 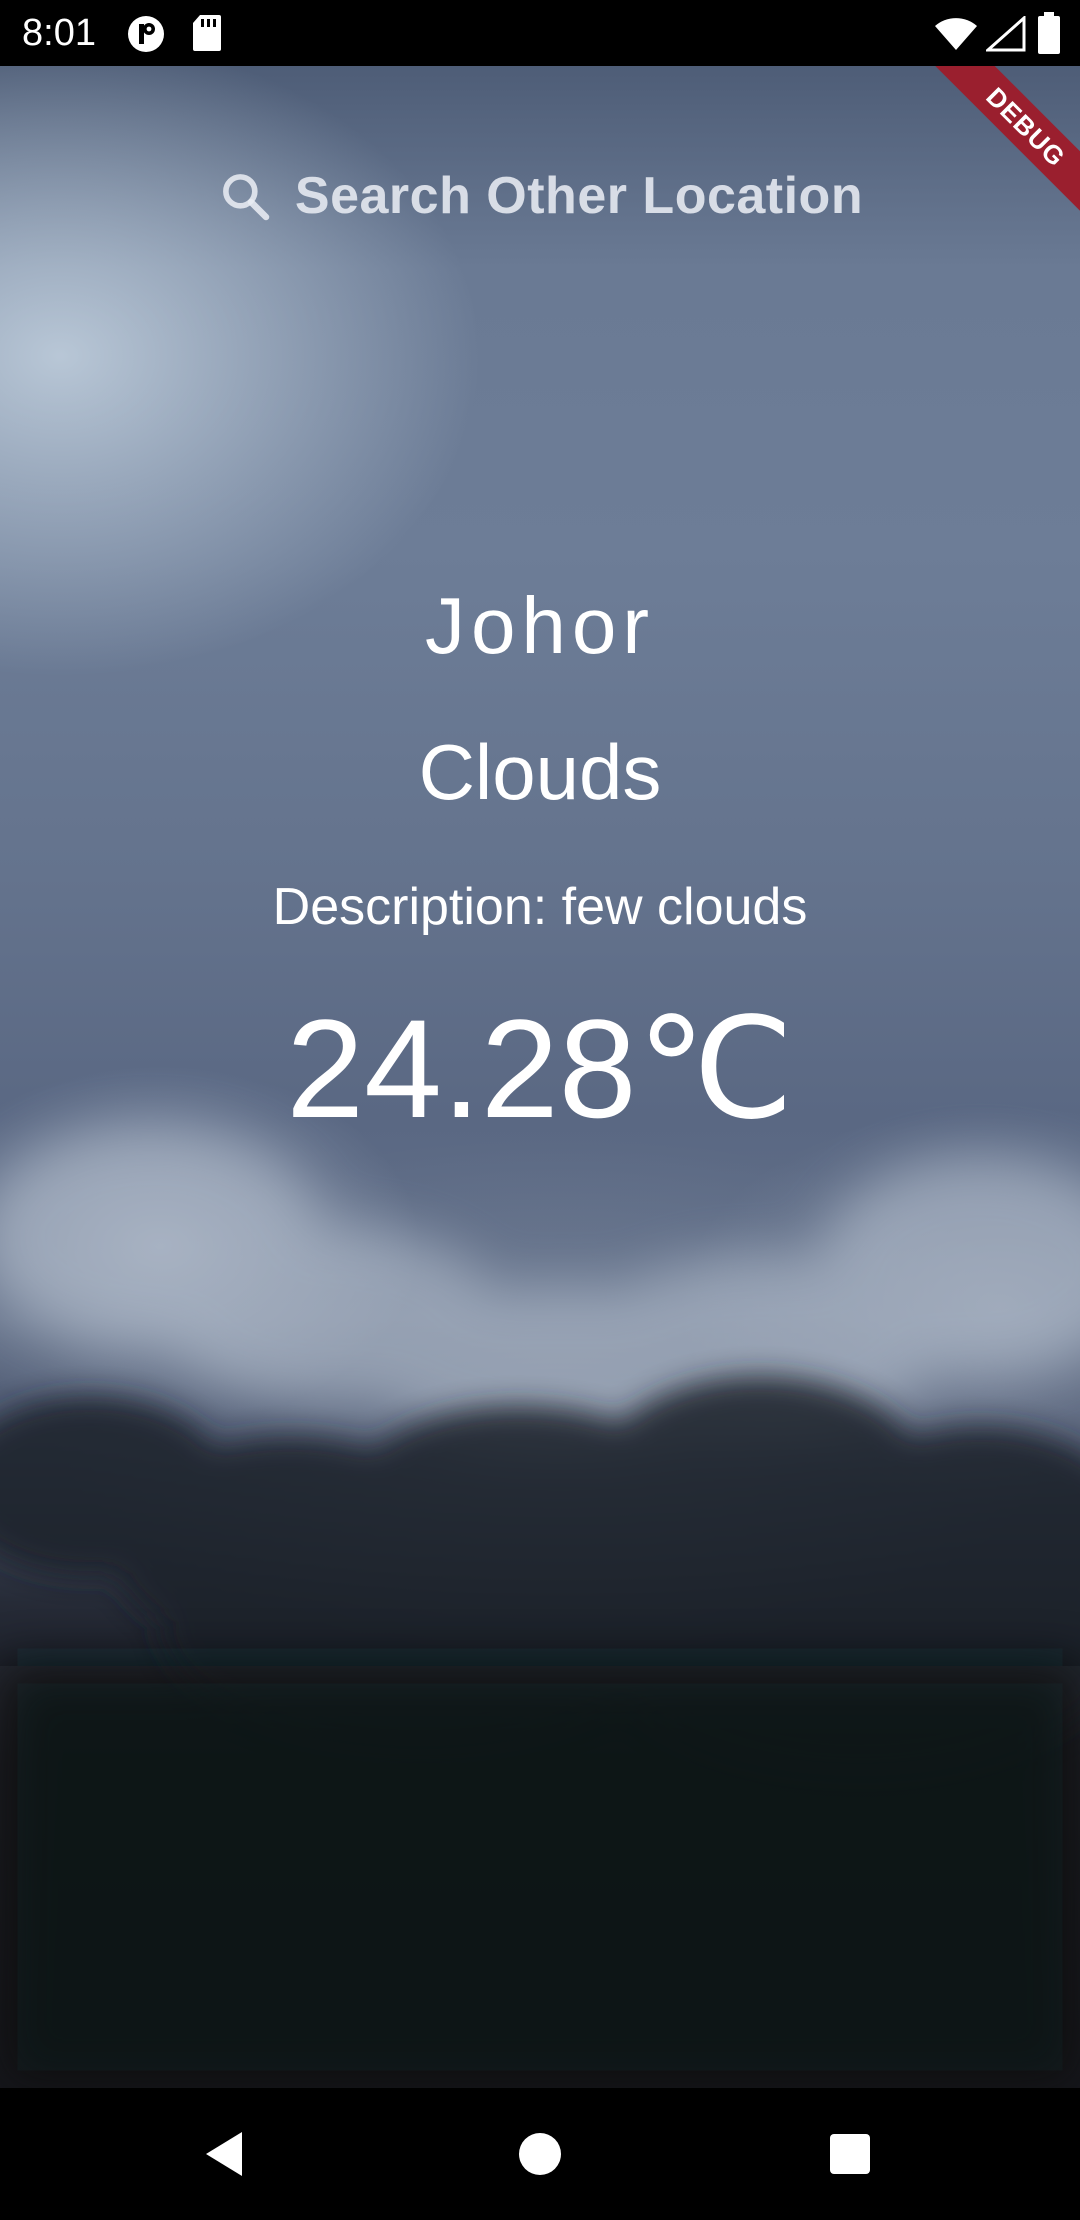 What do you see at coordinates (540, 33) in the screenshot?
I see `status-bar: 8:01` at bounding box center [540, 33].